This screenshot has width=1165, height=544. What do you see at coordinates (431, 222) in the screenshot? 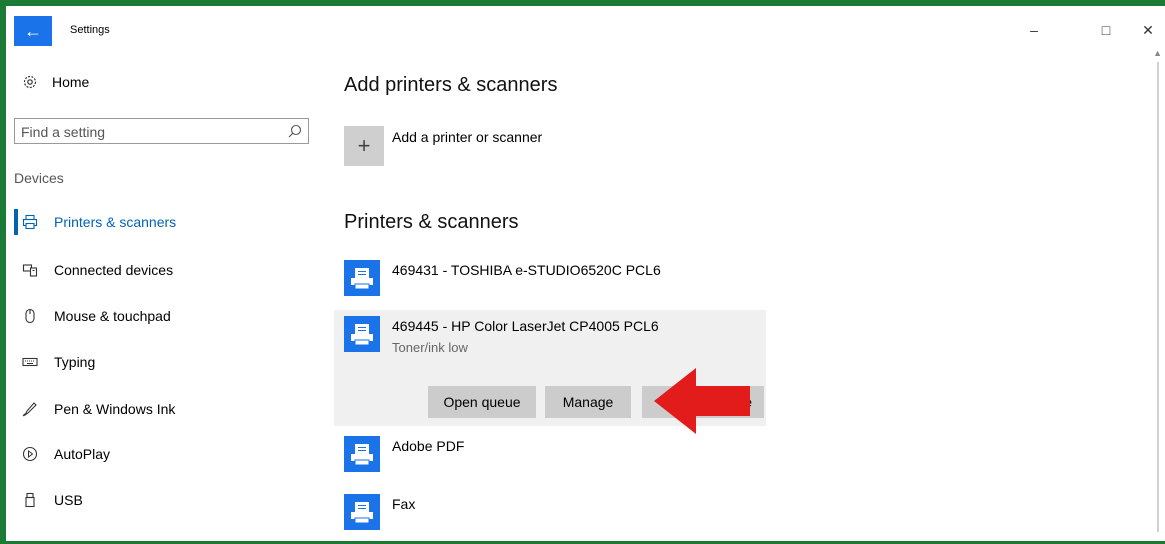
I see `printers-list-heading: Printers & scanners` at bounding box center [431, 222].